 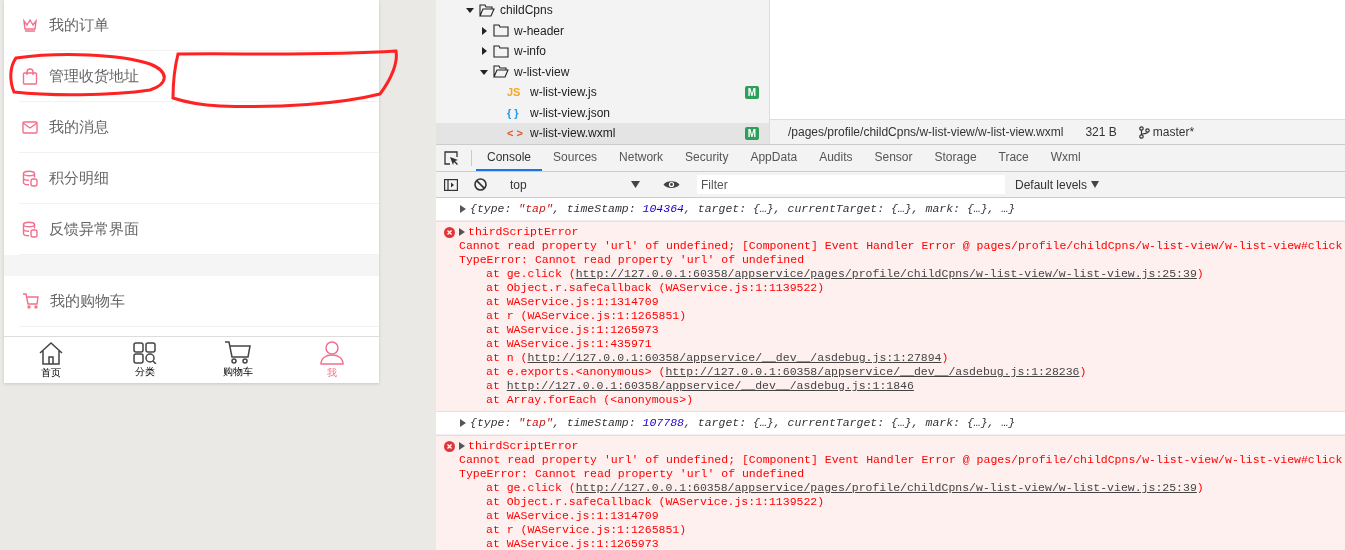 I want to click on devtools-tab: Sources, so click(x=575, y=158).